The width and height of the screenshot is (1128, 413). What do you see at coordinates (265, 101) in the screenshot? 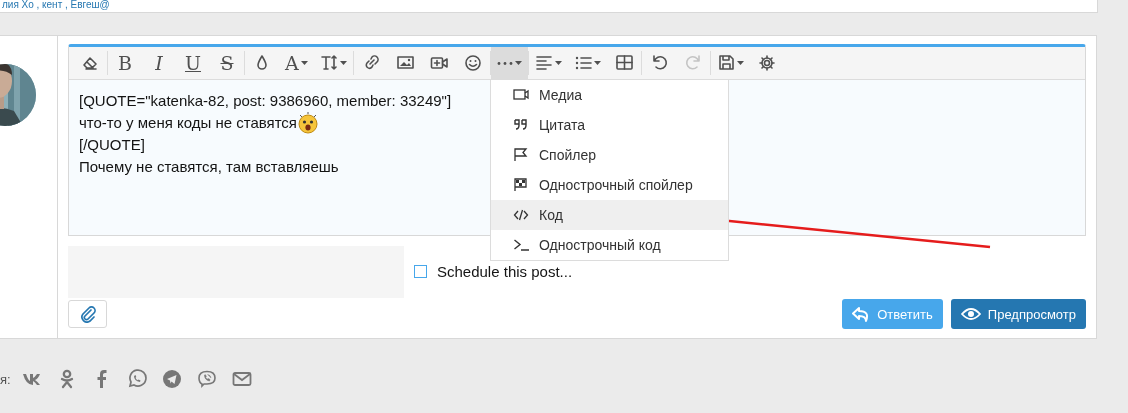
I see `editor-text-line: [QUOTE="katenka-82, post: 9386960, member: 33249"]` at bounding box center [265, 101].